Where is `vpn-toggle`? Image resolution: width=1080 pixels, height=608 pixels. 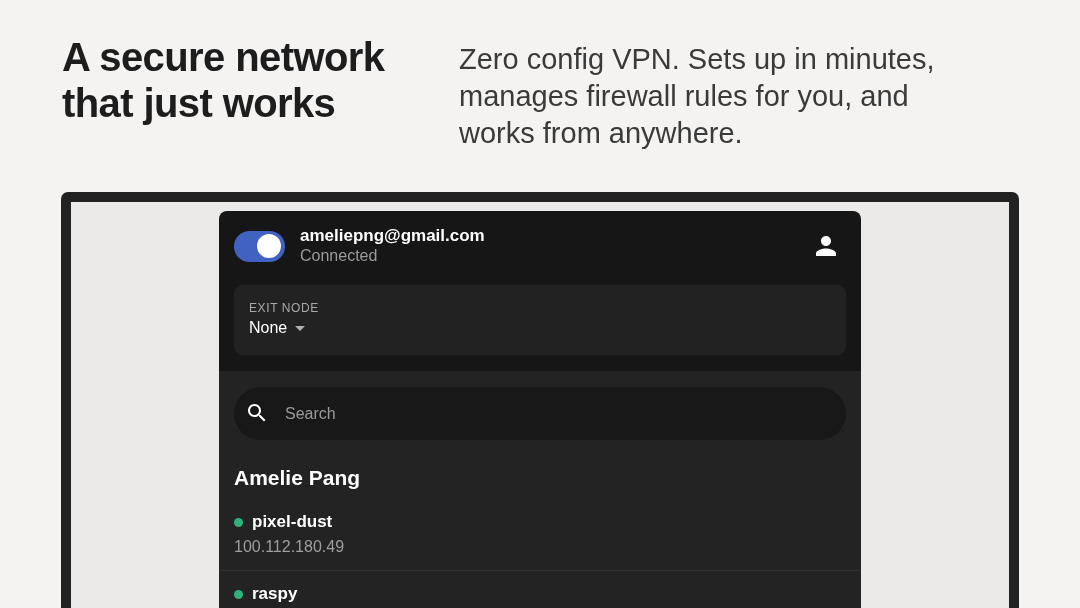
vpn-toggle is located at coordinates (259, 246).